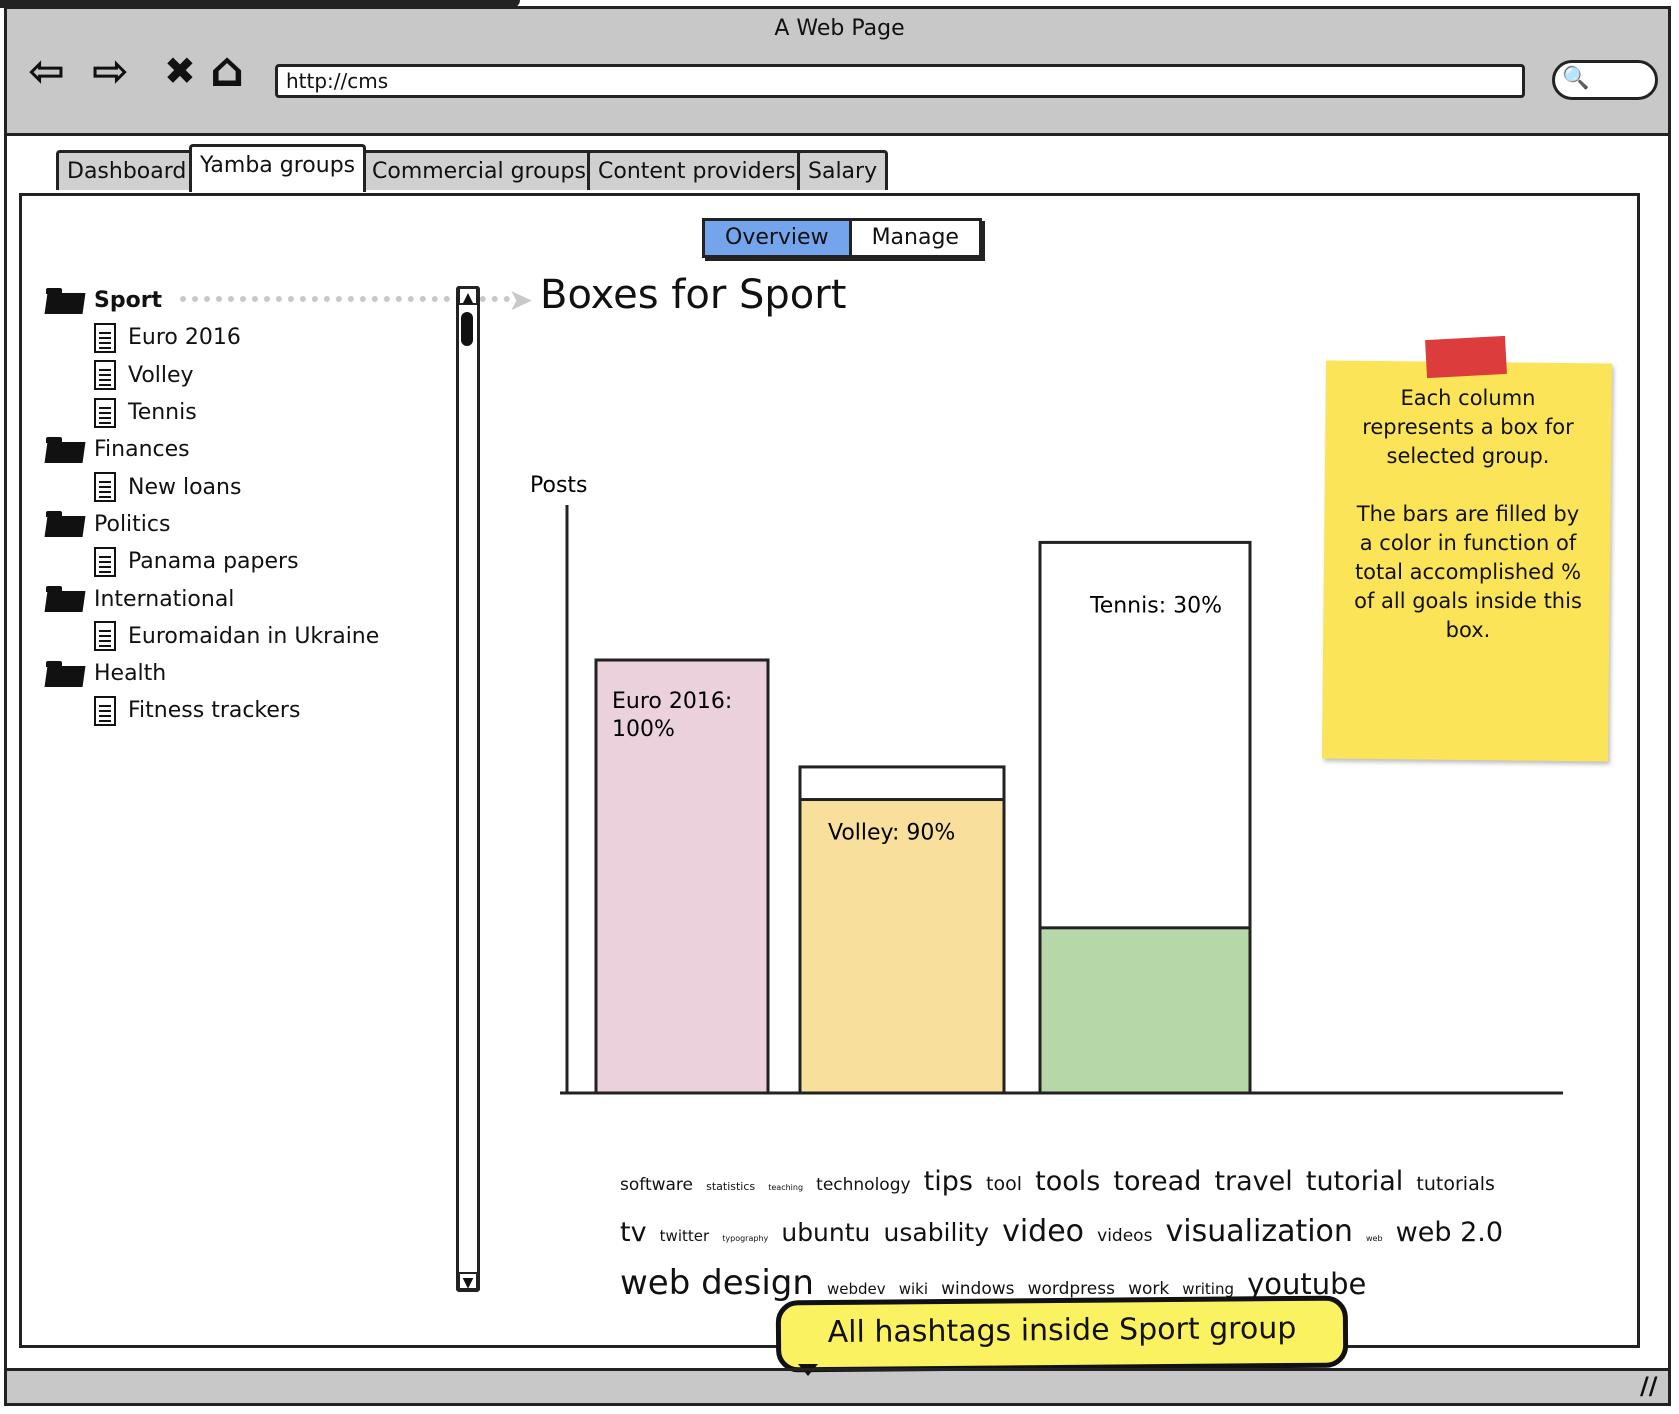 This screenshot has width=1679, height=1414. Describe the element at coordinates (1062, 1334) in the screenshot. I see `hashtags-callout: All hashtags inside Sport group` at that location.